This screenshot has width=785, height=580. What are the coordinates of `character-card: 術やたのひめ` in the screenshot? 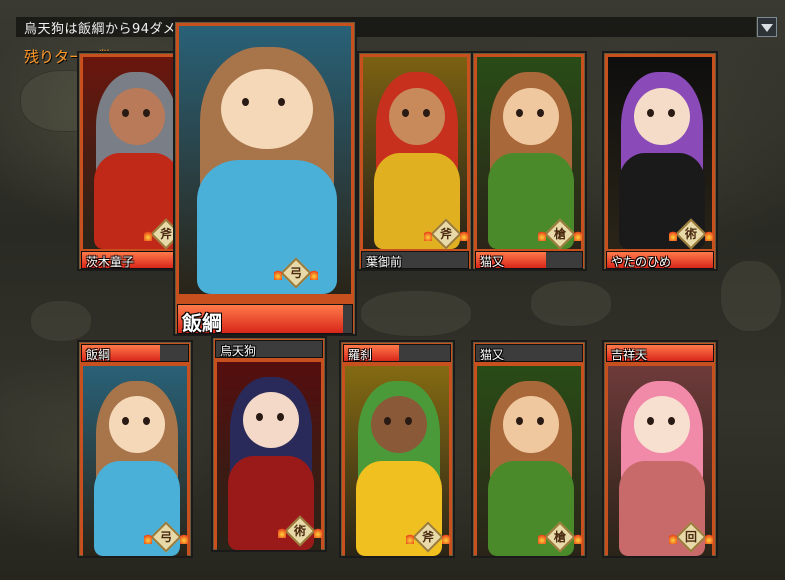 It's located at (660, 161).